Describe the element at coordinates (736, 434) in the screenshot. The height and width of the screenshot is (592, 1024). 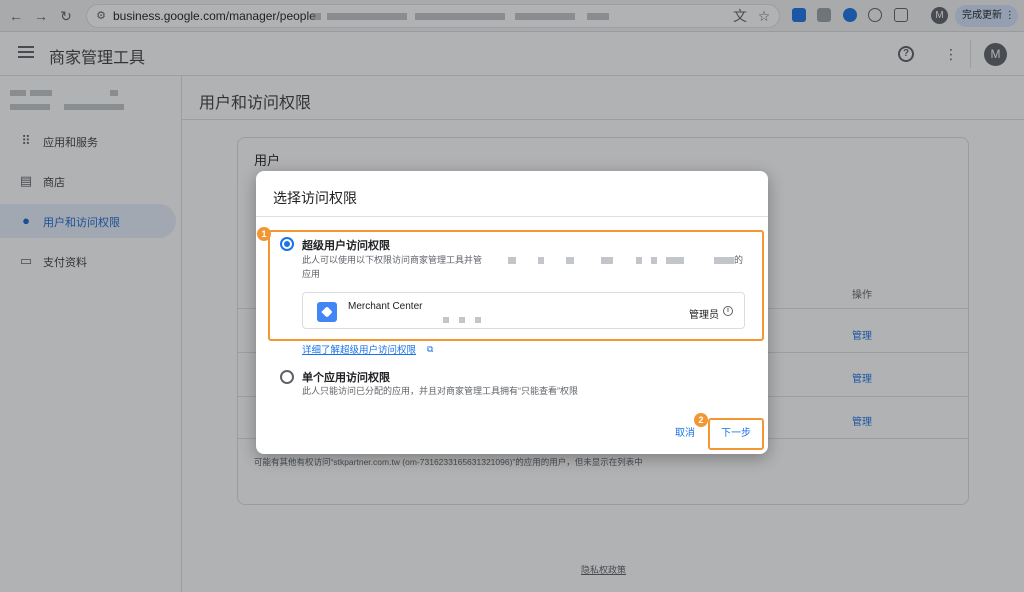
I see `highlight-box-next` at that location.